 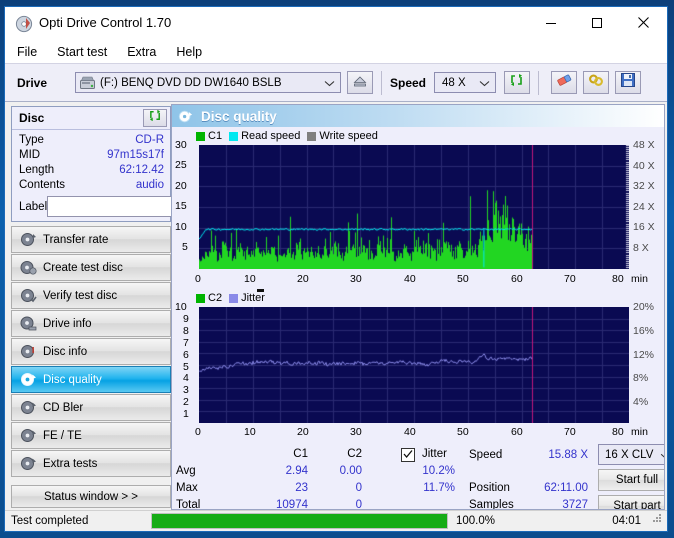 What do you see at coordinates (76, 239) in the screenshot?
I see `sidebar-item-label: Transfer rate` at bounding box center [76, 239].